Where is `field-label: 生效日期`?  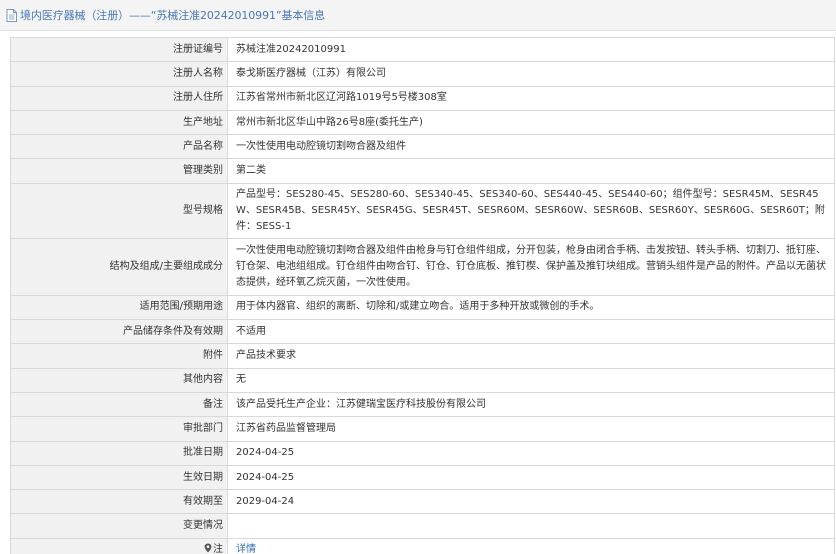
field-label: 生效日期 is located at coordinates (119, 477).